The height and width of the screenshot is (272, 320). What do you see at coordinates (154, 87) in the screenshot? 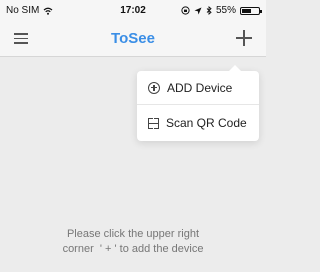
I see `circle-plus-icon` at bounding box center [154, 87].